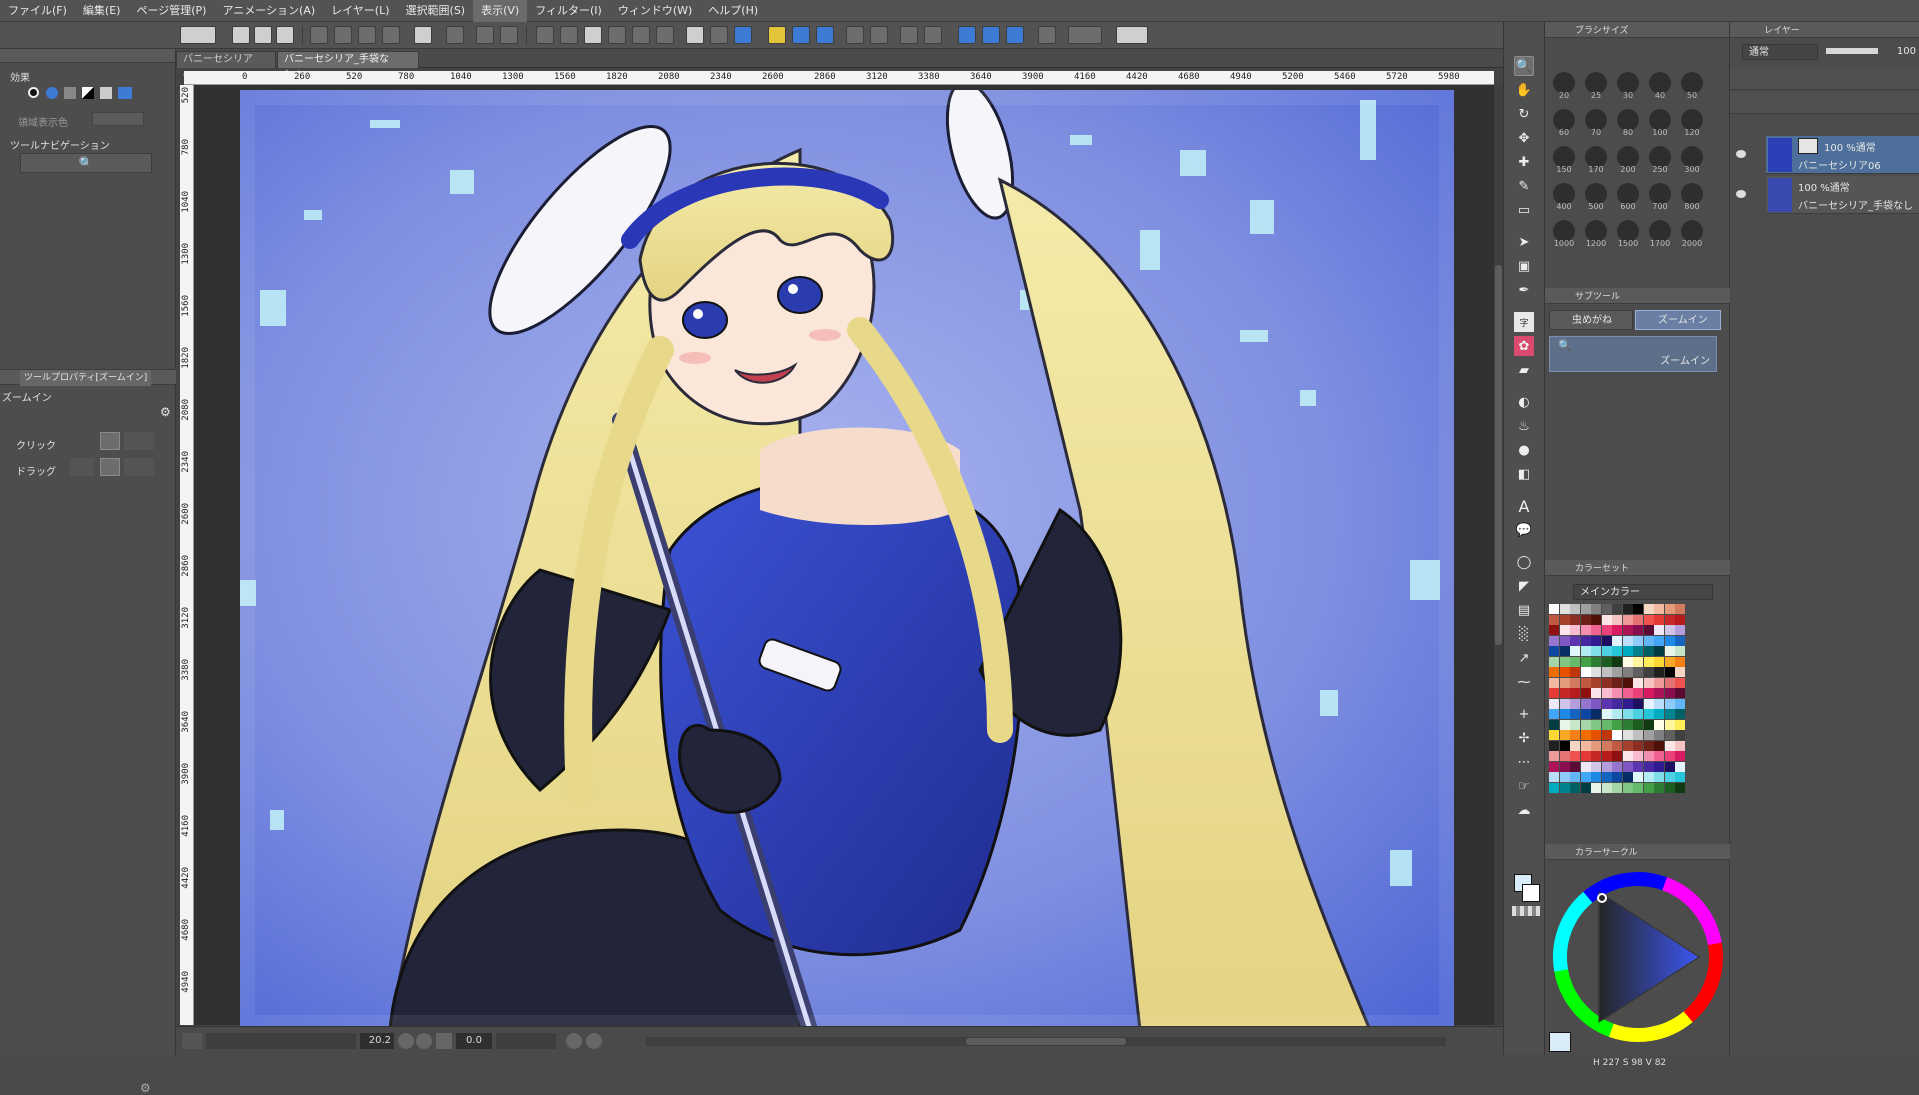 The image size is (1919, 1095). What do you see at coordinates (1780, 52) in the screenshot?
I see `blend-mode-dropdown: 通常` at bounding box center [1780, 52].